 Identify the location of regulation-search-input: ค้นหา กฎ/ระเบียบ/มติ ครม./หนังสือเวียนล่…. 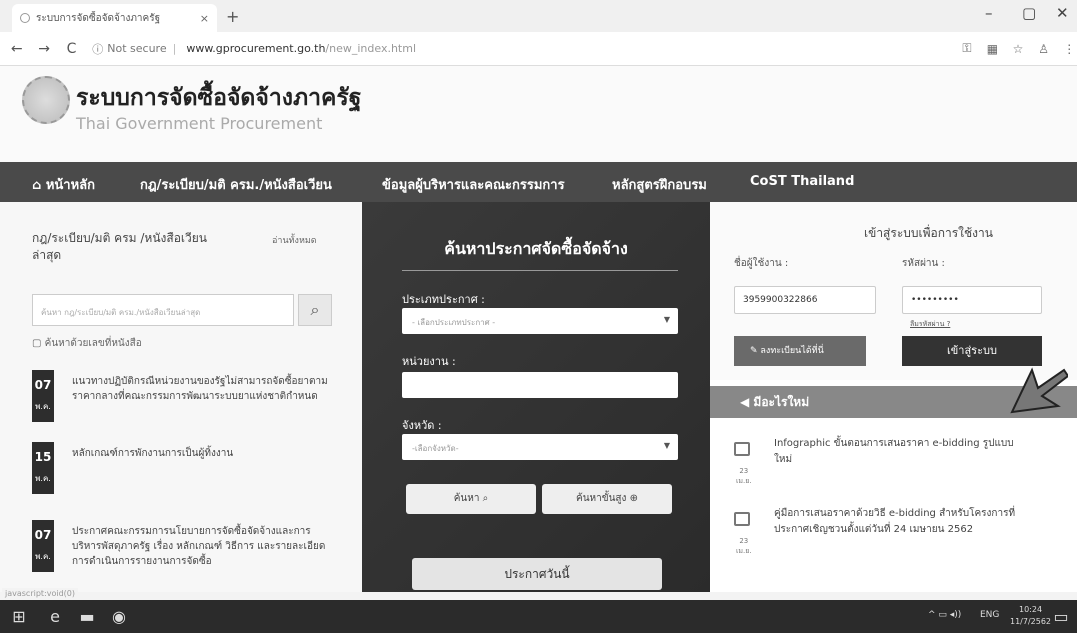
(163, 310).